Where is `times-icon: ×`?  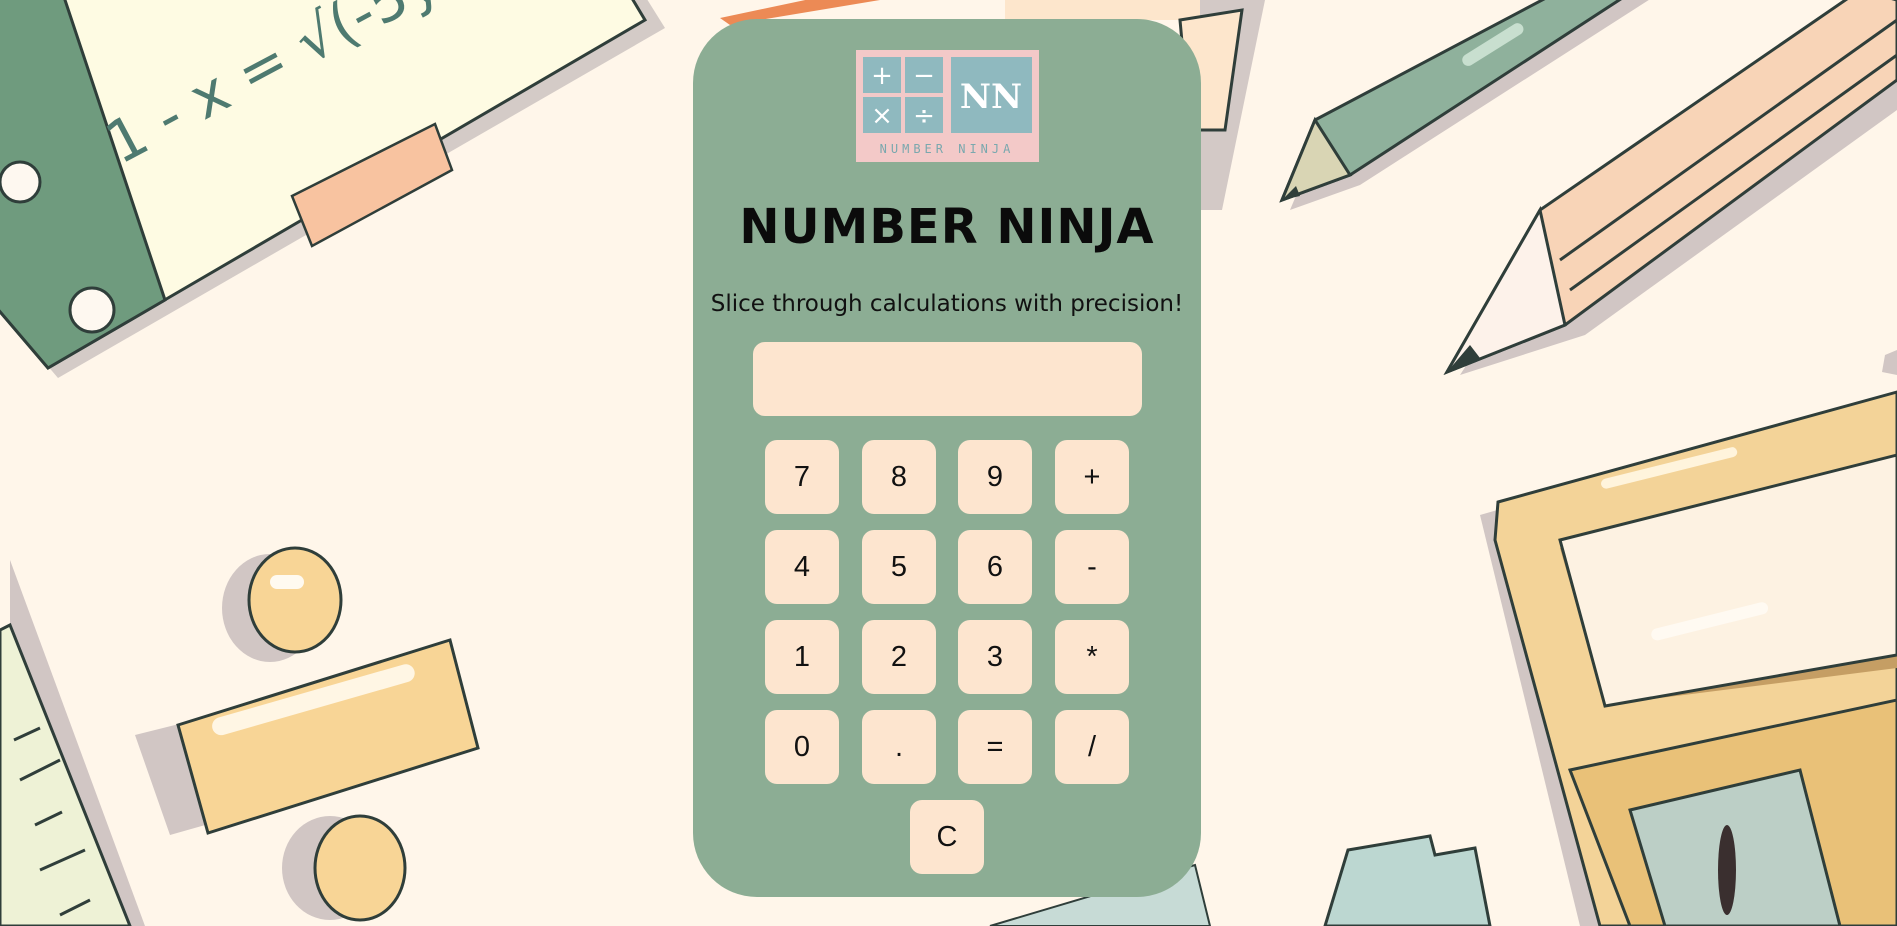 times-icon: × is located at coordinates (882, 116).